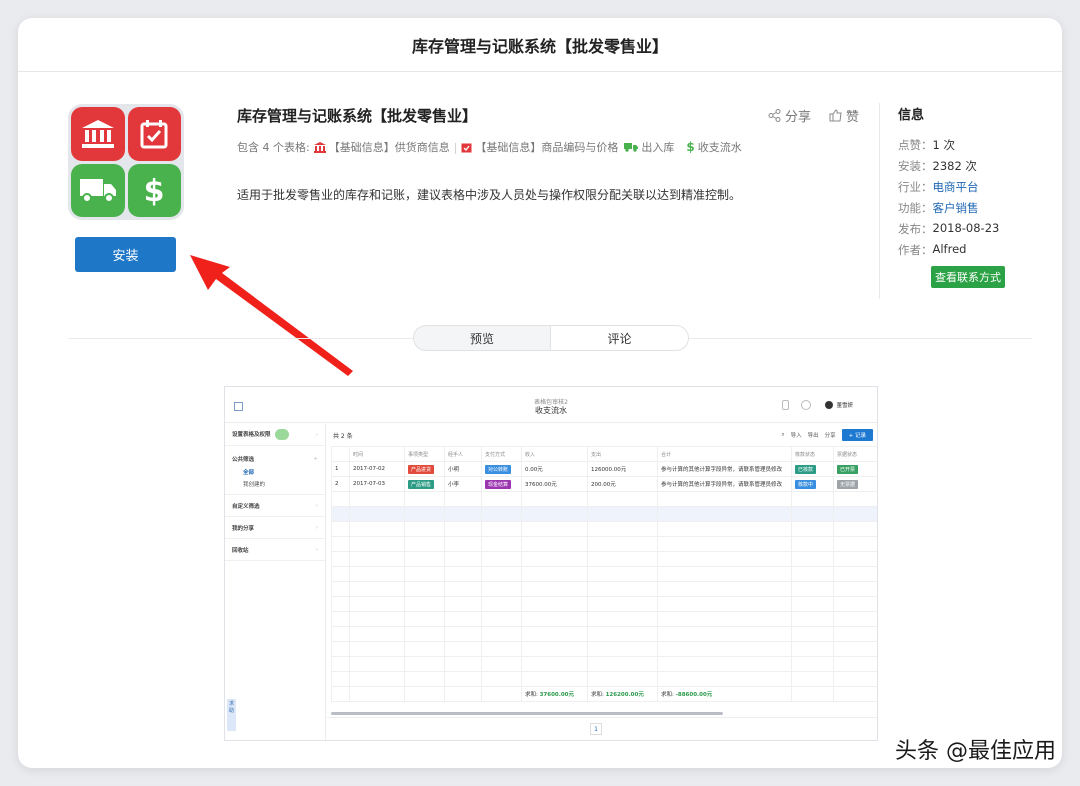 This screenshot has width=1080, height=786. What do you see at coordinates (315, 459) in the screenshot?
I see `plus-icon: +` at bounding box center [315, 459].